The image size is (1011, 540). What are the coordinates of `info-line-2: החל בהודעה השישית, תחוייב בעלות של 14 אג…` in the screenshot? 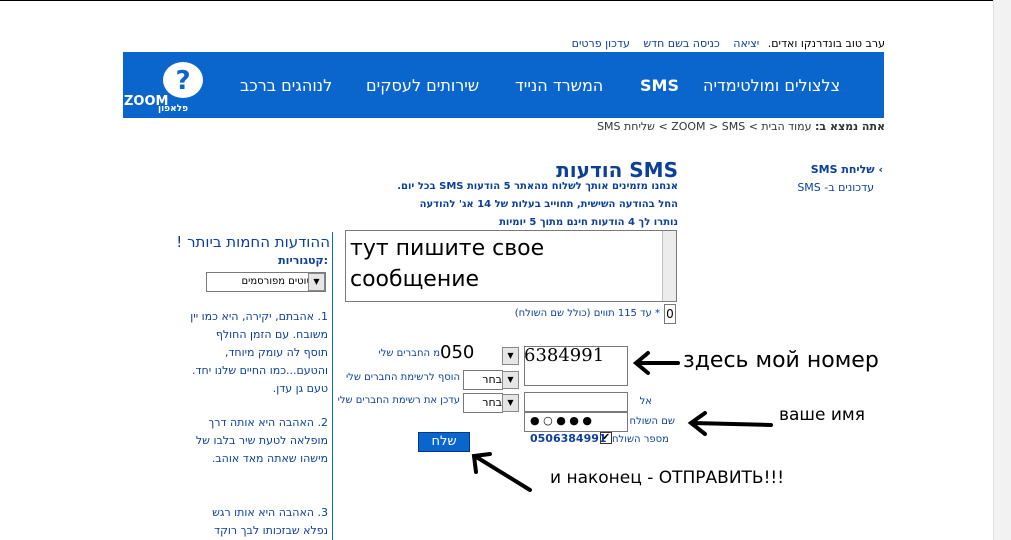 It's located at (548, 204).